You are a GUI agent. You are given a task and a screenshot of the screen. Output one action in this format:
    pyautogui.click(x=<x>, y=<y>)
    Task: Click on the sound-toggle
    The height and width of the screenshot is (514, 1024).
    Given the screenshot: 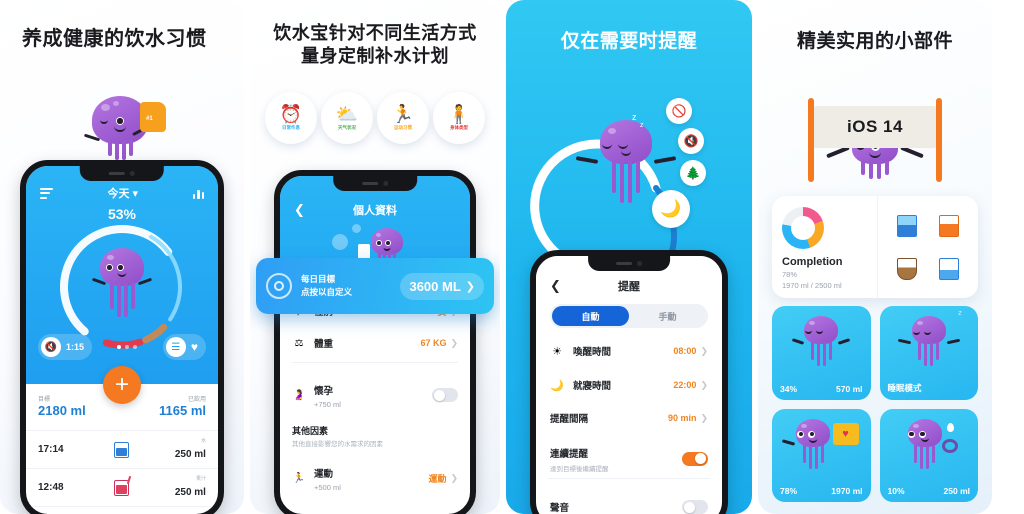 What is the action you would take?
    pyautogui.click(x=695, y=507)
    